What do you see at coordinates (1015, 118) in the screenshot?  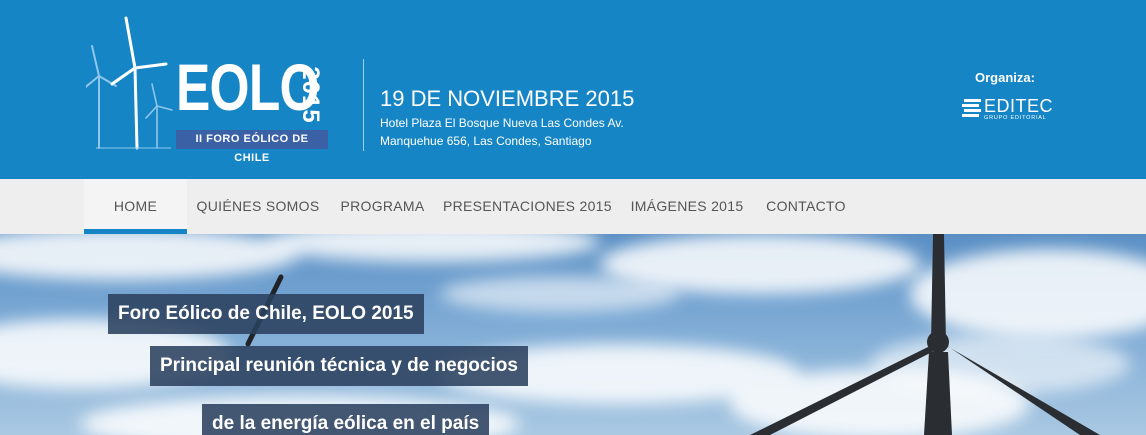 I see `editec-tagline: GRUPO EDITORIAL` at bounding box center [1015, 118].